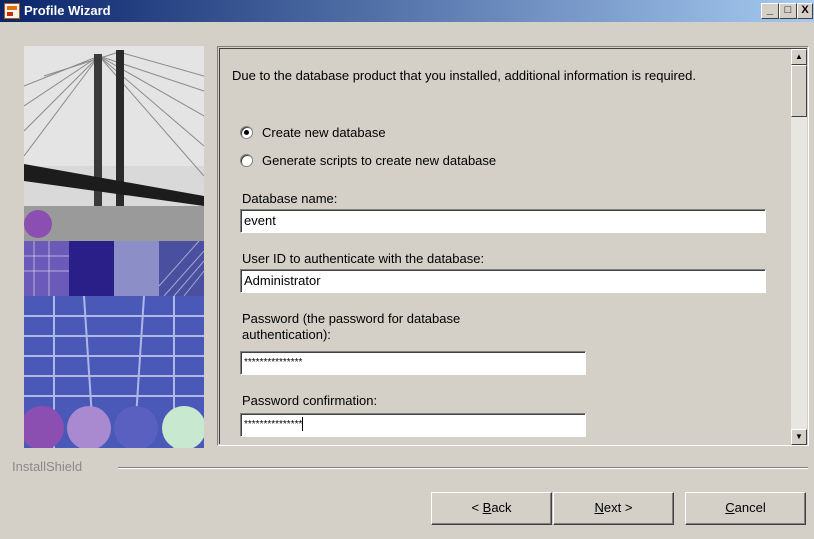 This screenshot has height=539, width=814. I want to click on minimize-button: _, so click(770, 11).